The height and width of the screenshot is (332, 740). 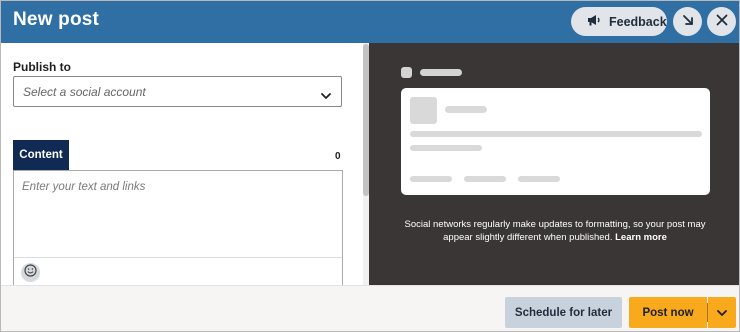 What do you see at coordinates (406, 72) in the screenshot?
I see `preview-avatar-placeholder` at bounding box center [406, 72].